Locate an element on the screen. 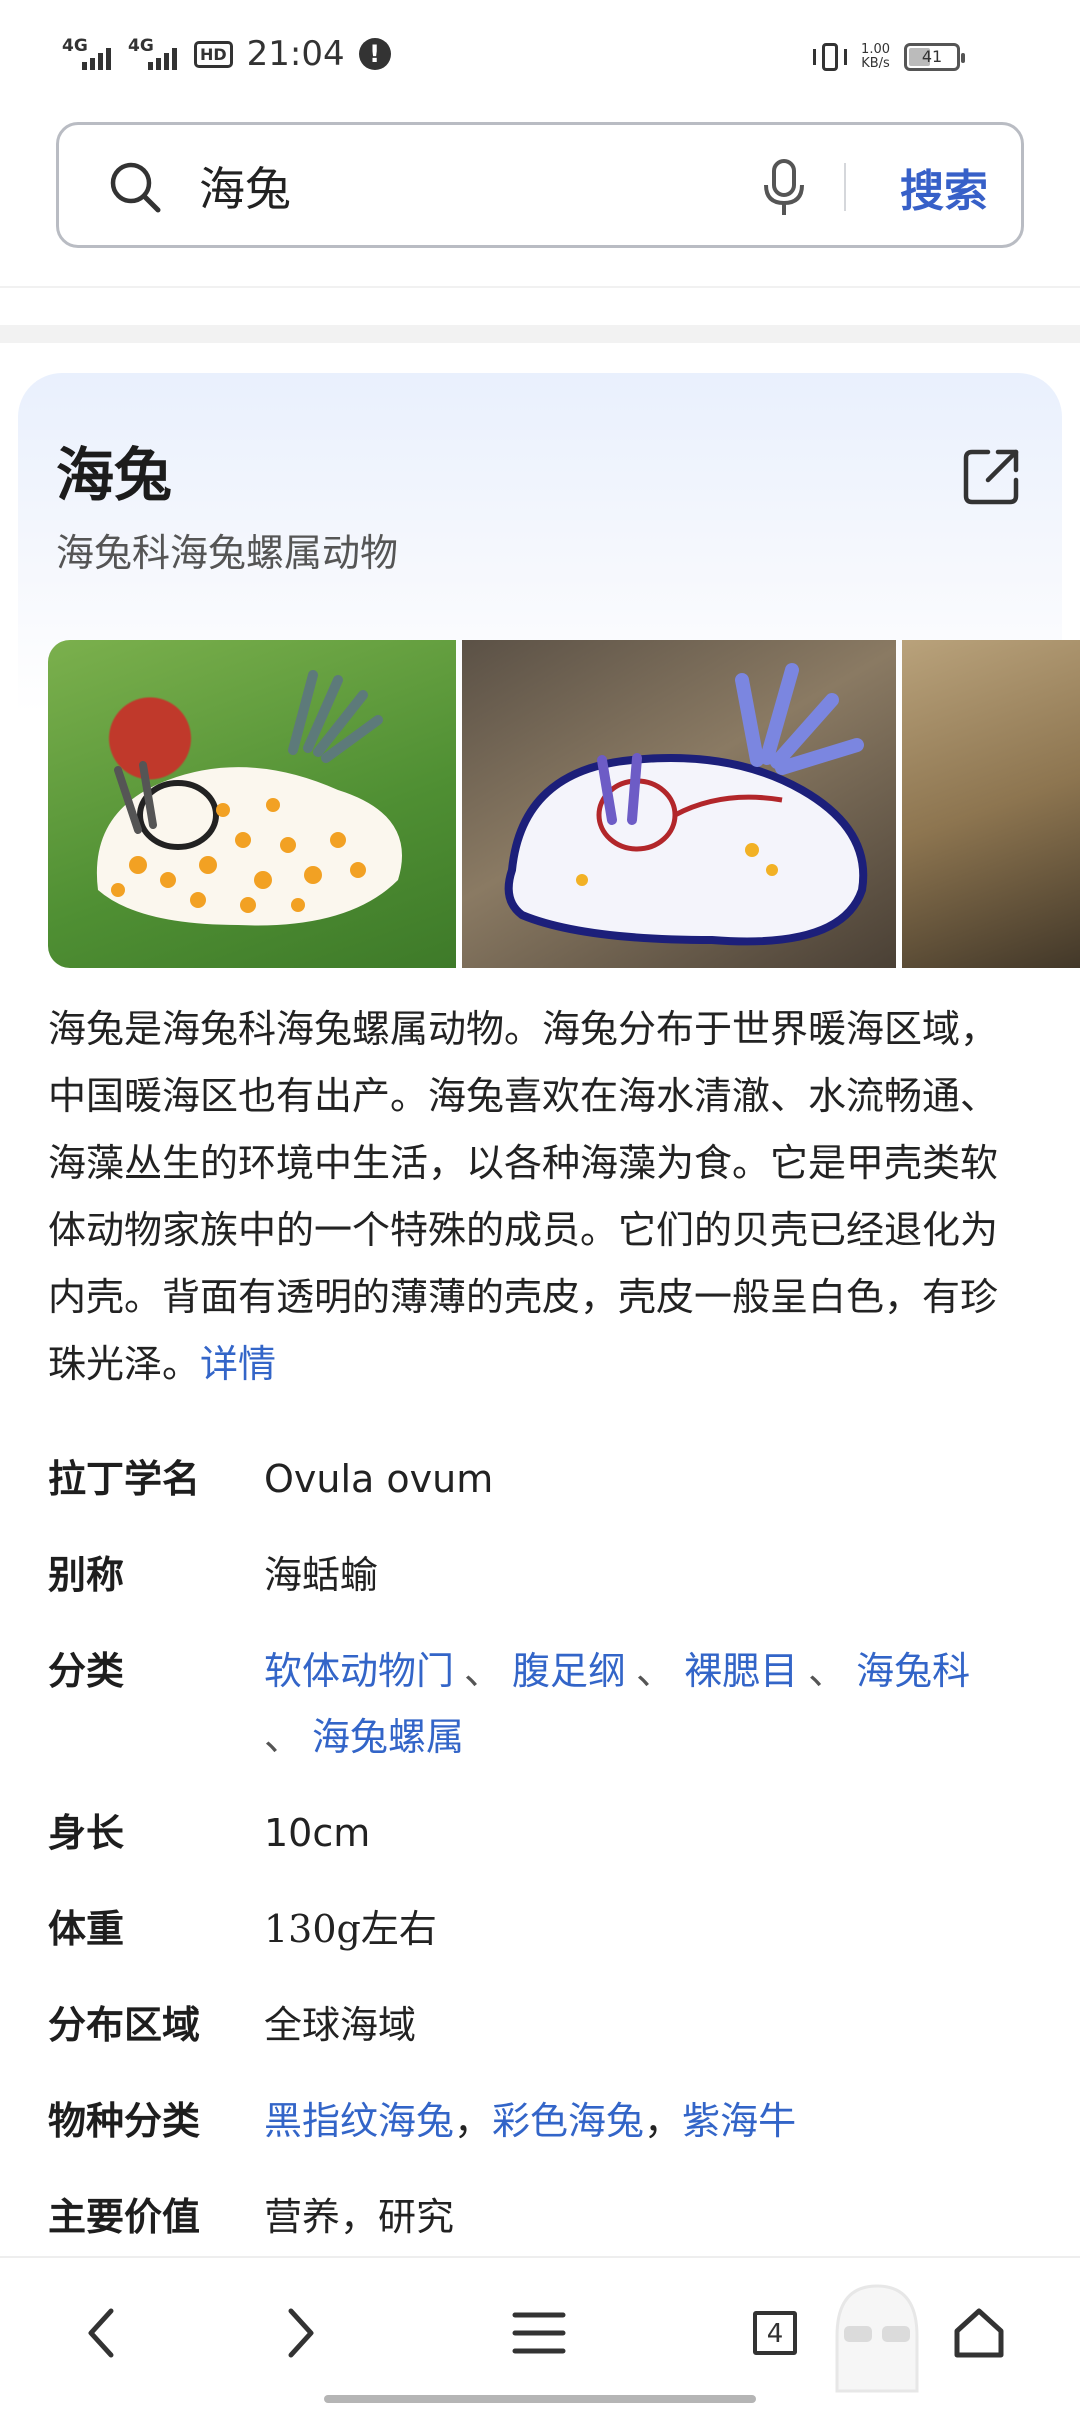  battery-level: 41 is located at coordinates (932, 56).